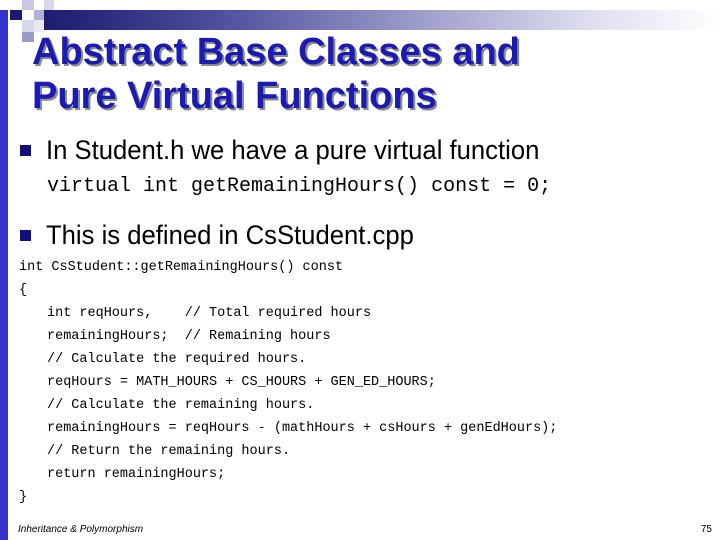  Describe the element at coordinates (209, 313) in the screenshot. I see `code-line: int reqHours, // Total required hours` at that location.